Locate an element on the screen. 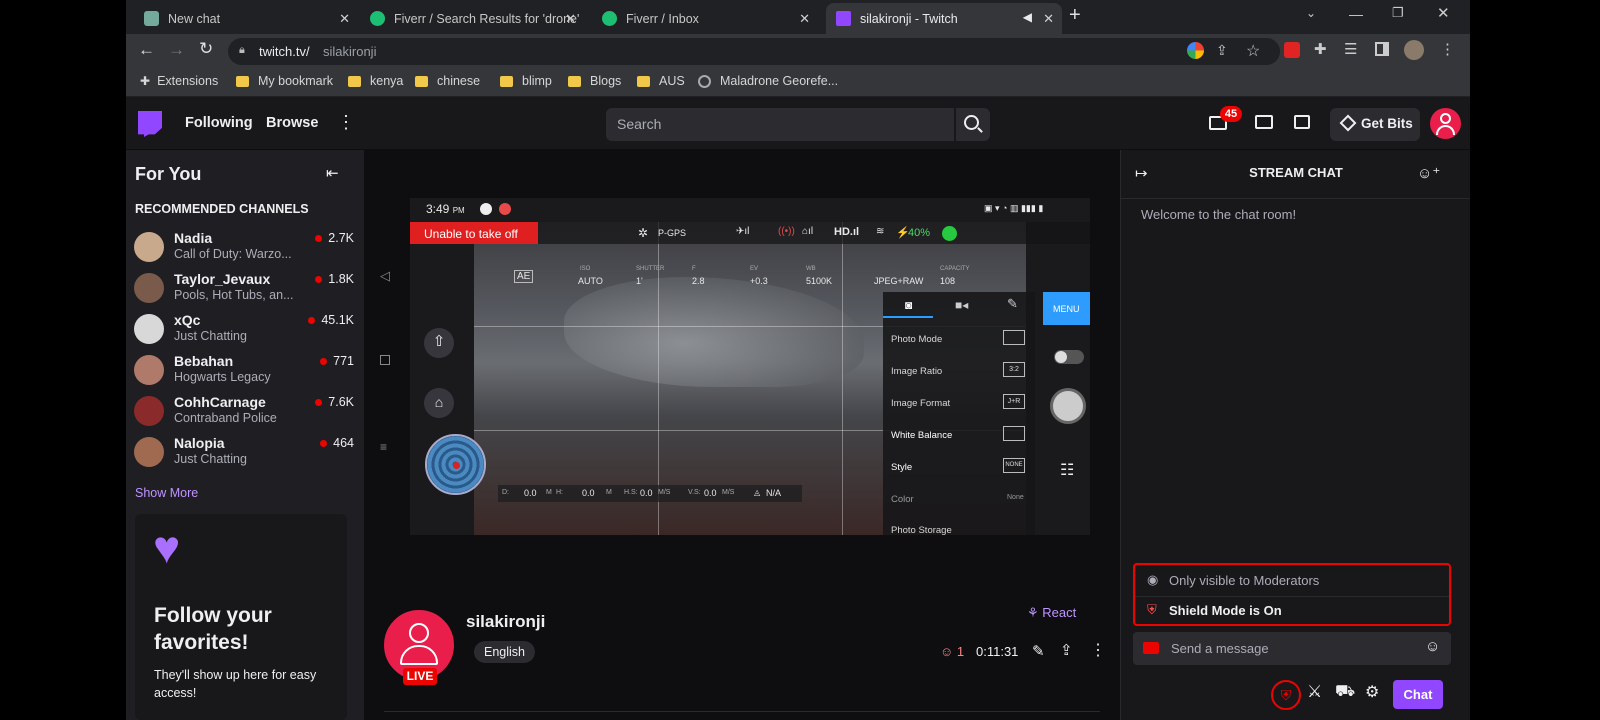  channel-xqc: xQc Just Chatting 45.1K is located at coordinates (244, 329).